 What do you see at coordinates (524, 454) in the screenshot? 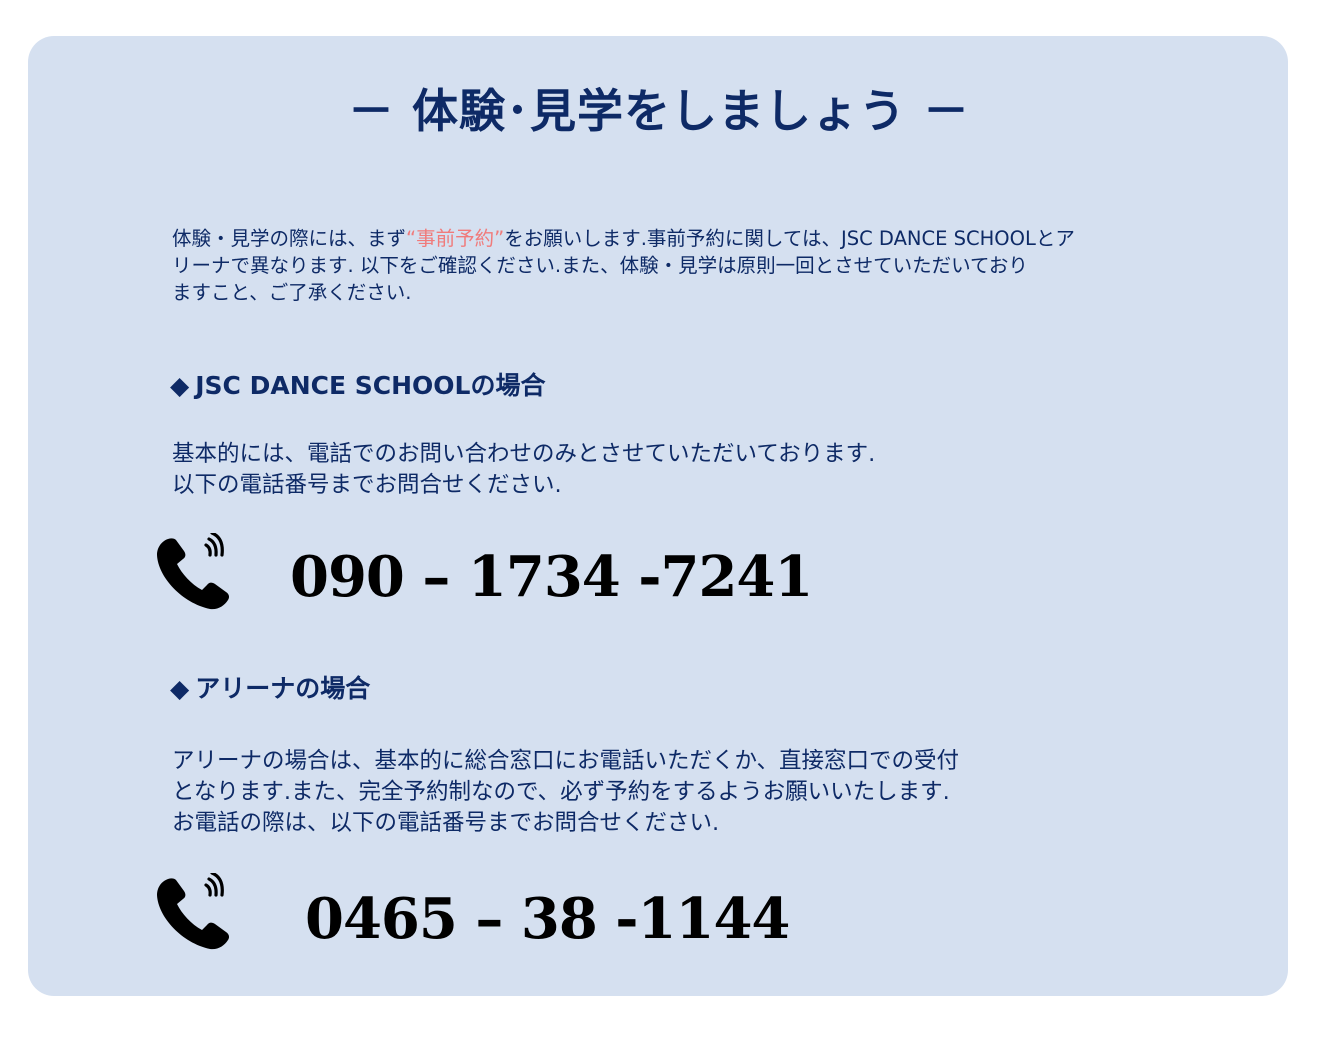
I see `school-description-line: 基本的には、電話でのお問い合わせのみとさせていただいております.` at bounding box center [524, 454].